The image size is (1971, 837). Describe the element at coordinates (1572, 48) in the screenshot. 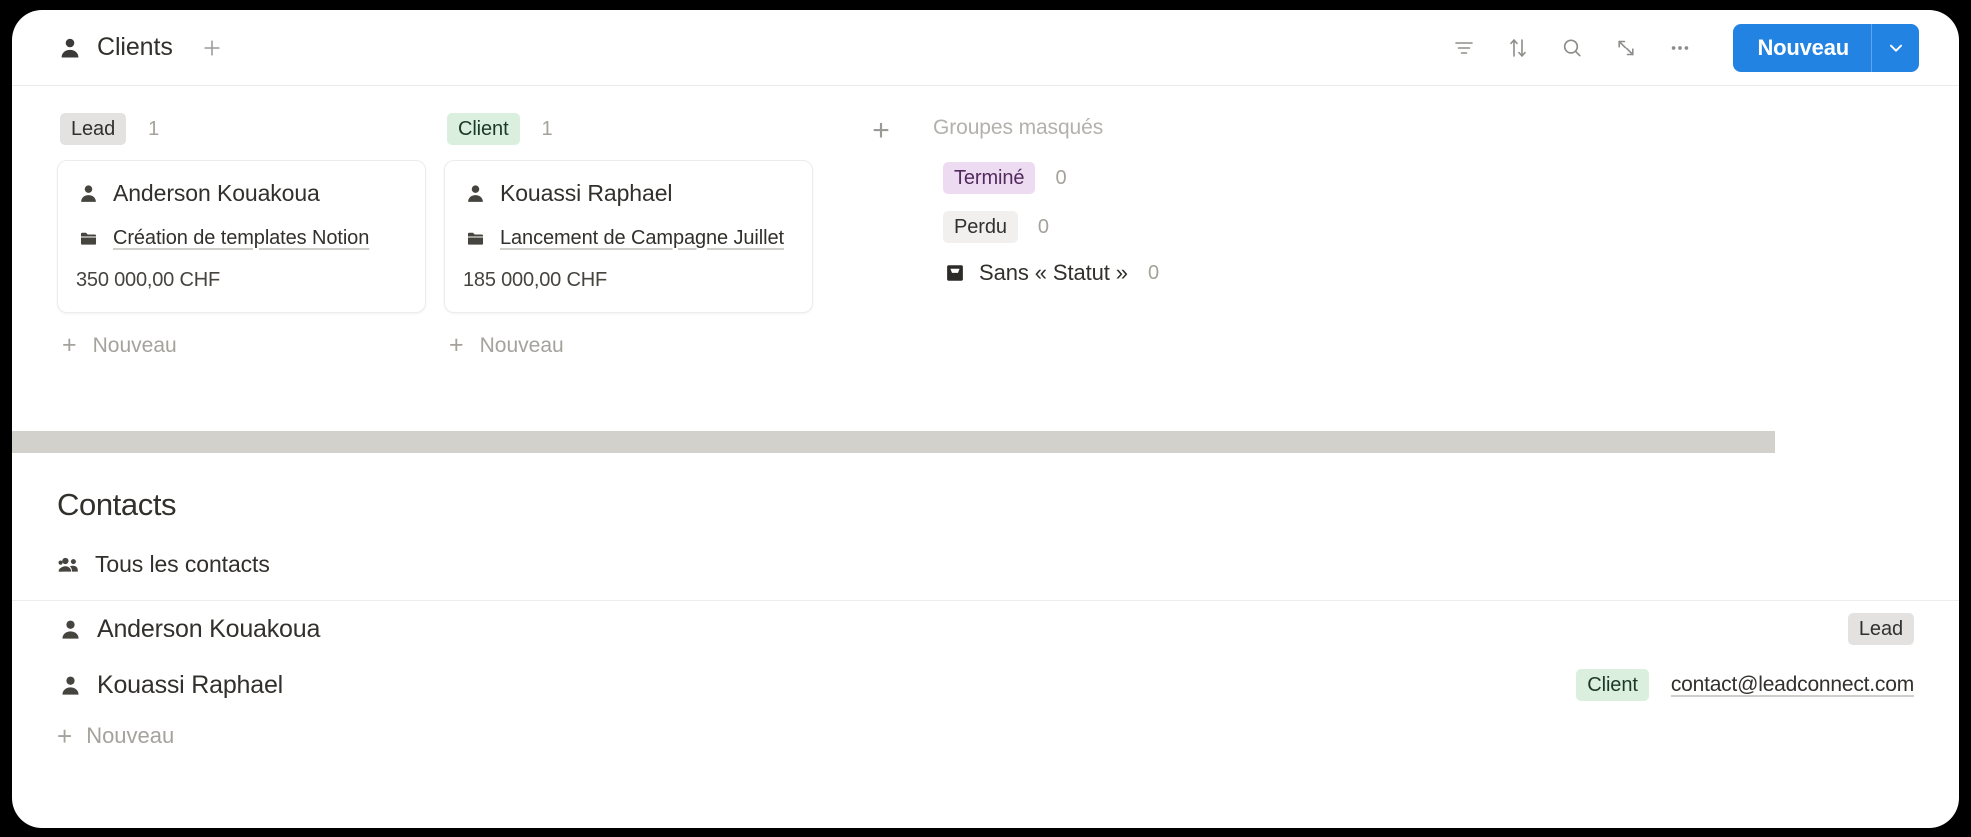

I see `search-icon` at that location.